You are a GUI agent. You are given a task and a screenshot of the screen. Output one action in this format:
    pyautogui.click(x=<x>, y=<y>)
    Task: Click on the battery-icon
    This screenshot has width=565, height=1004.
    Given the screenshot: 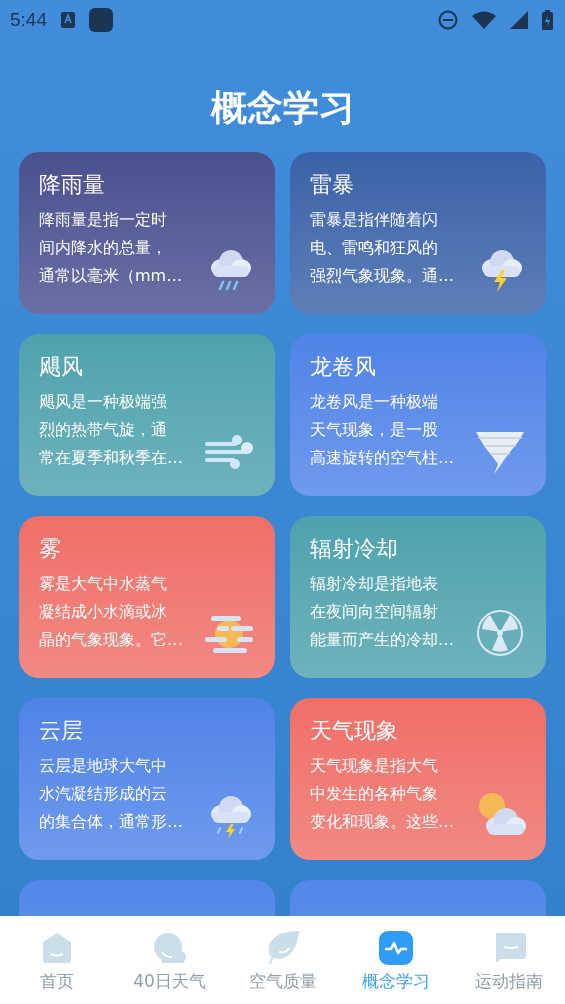 What is the action you would take?
    pyautogui.click(x=547, y=20)
    